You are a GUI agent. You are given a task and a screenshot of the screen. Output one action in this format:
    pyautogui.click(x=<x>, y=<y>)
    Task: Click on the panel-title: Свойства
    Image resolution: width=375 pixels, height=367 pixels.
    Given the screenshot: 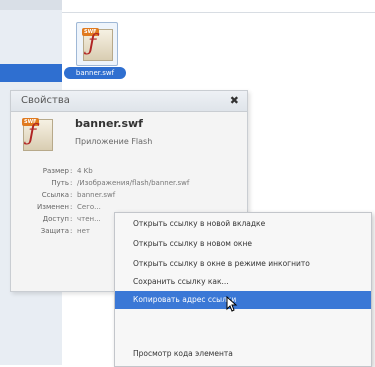 What is the action you would take?
    pyautogui.click(x=45, y=100)
    